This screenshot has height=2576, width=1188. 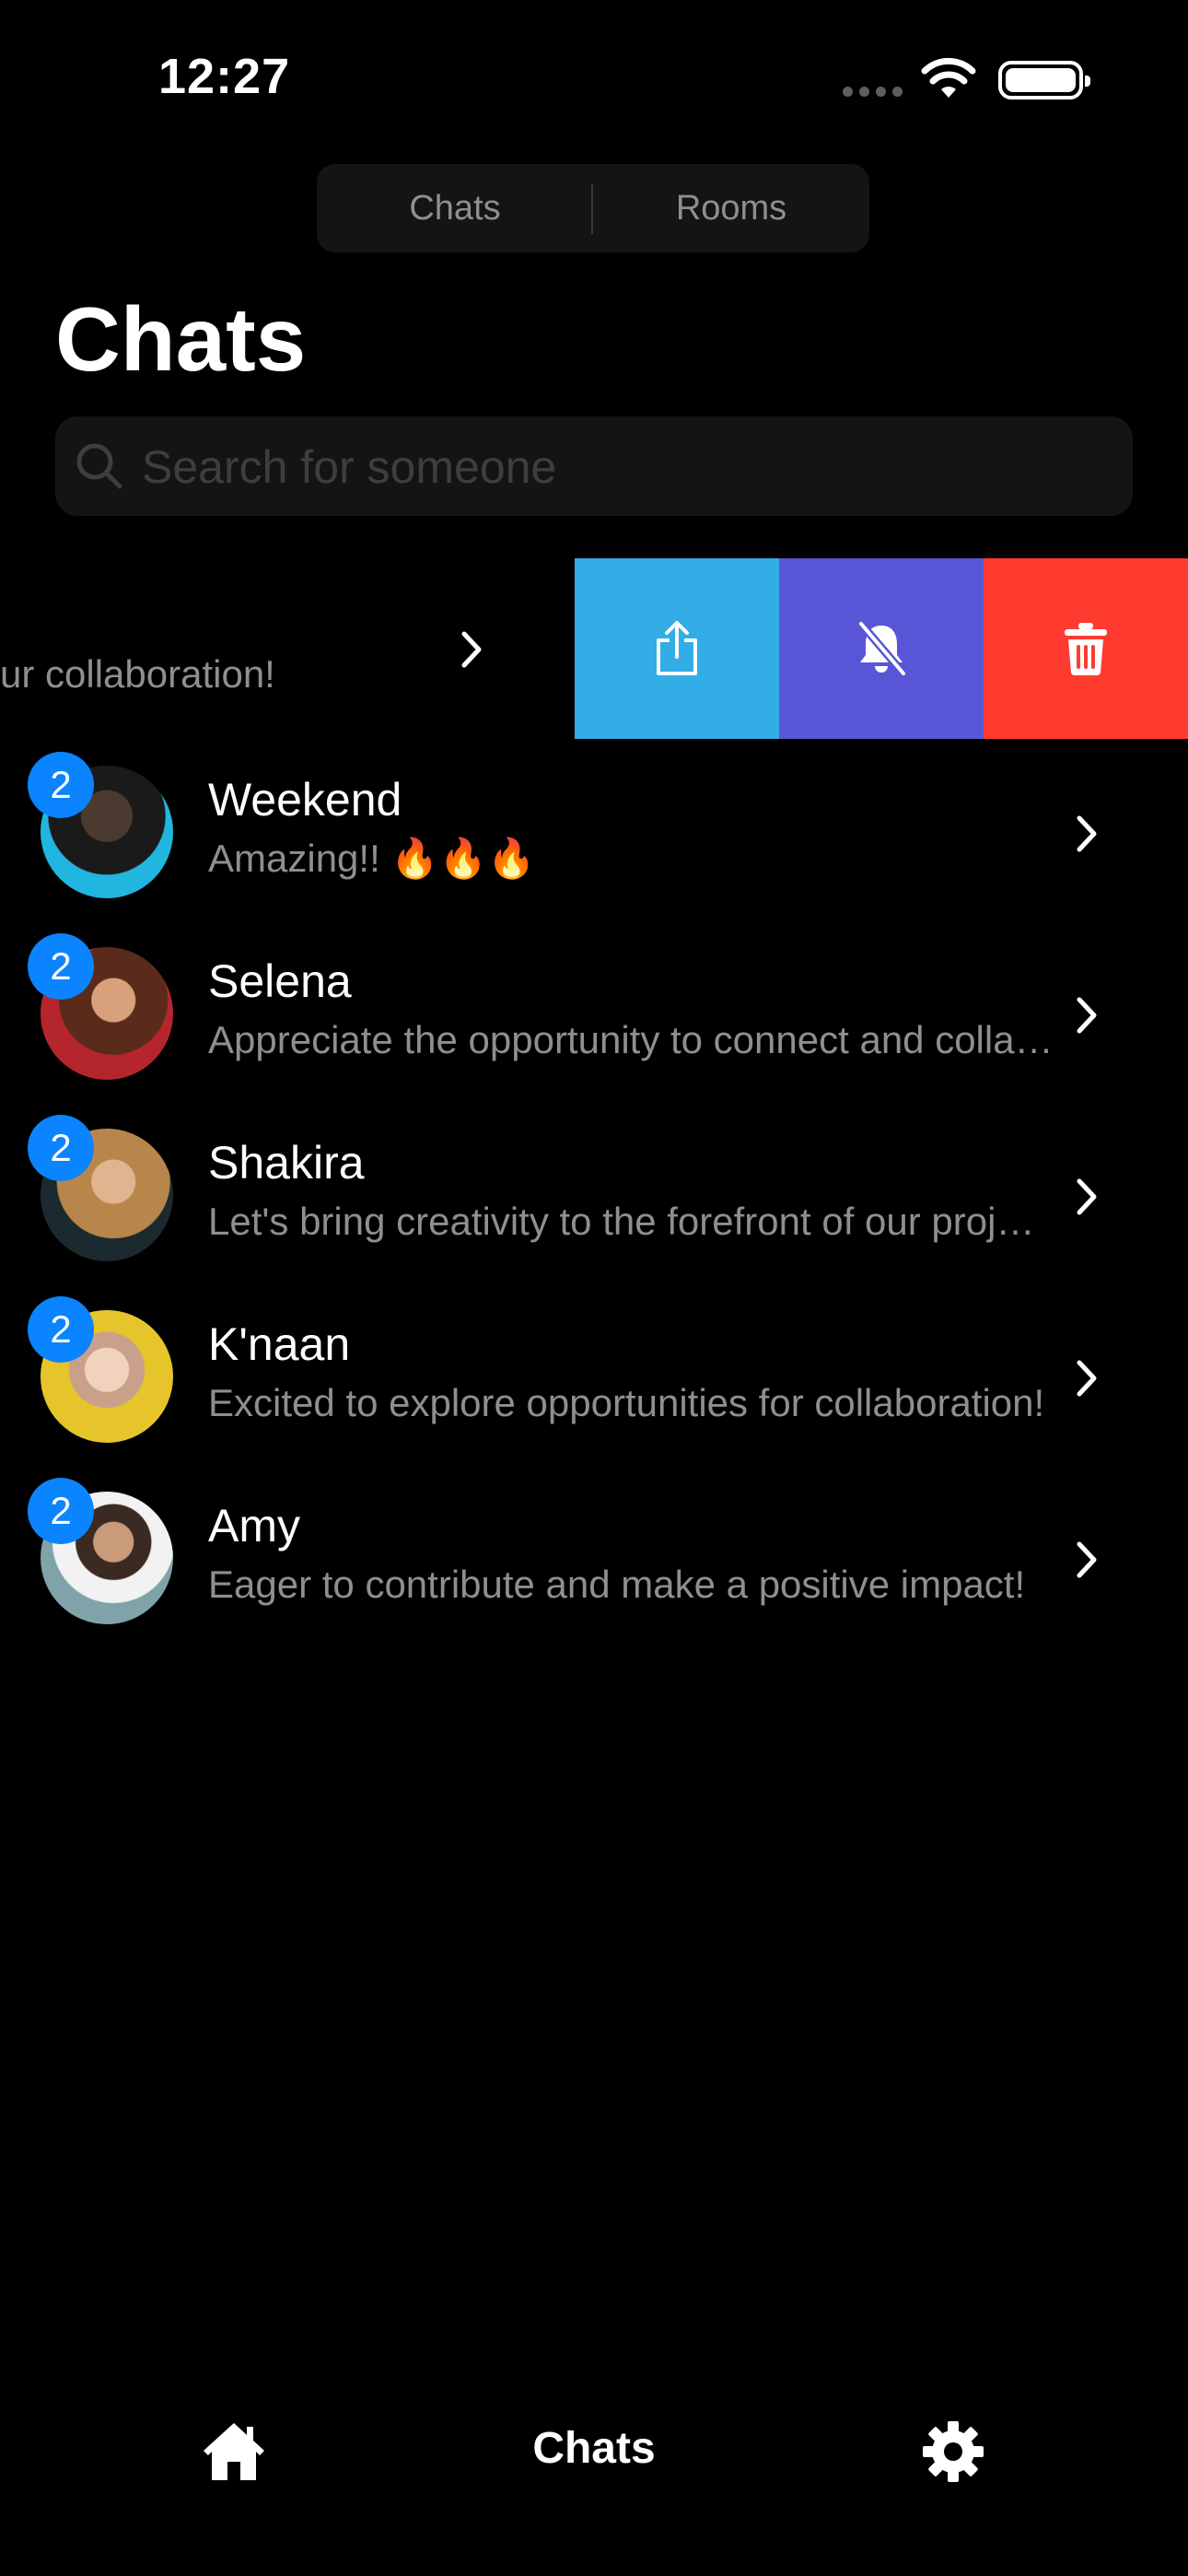 I want to click on delete-action-button, so click(x=1086, y=648).